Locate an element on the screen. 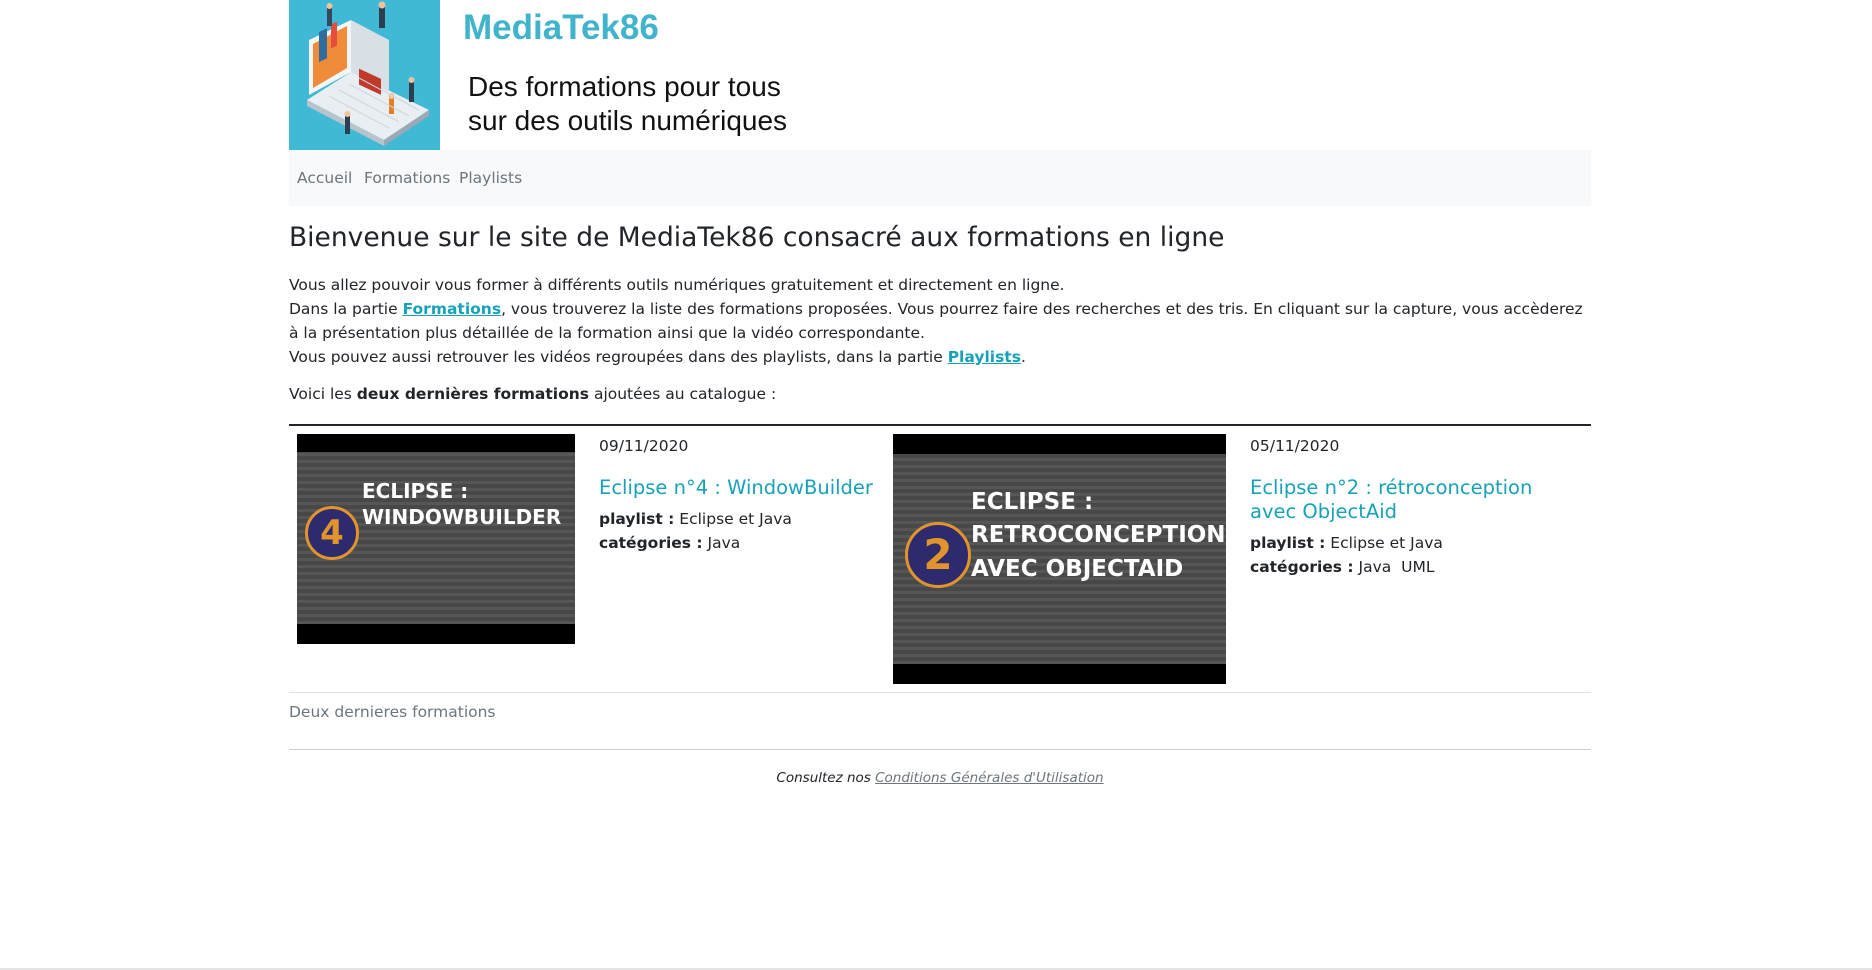 This screenshot has height=970, width=1872. formation-categories: catégories : Java is located at coordinates (669, 543).